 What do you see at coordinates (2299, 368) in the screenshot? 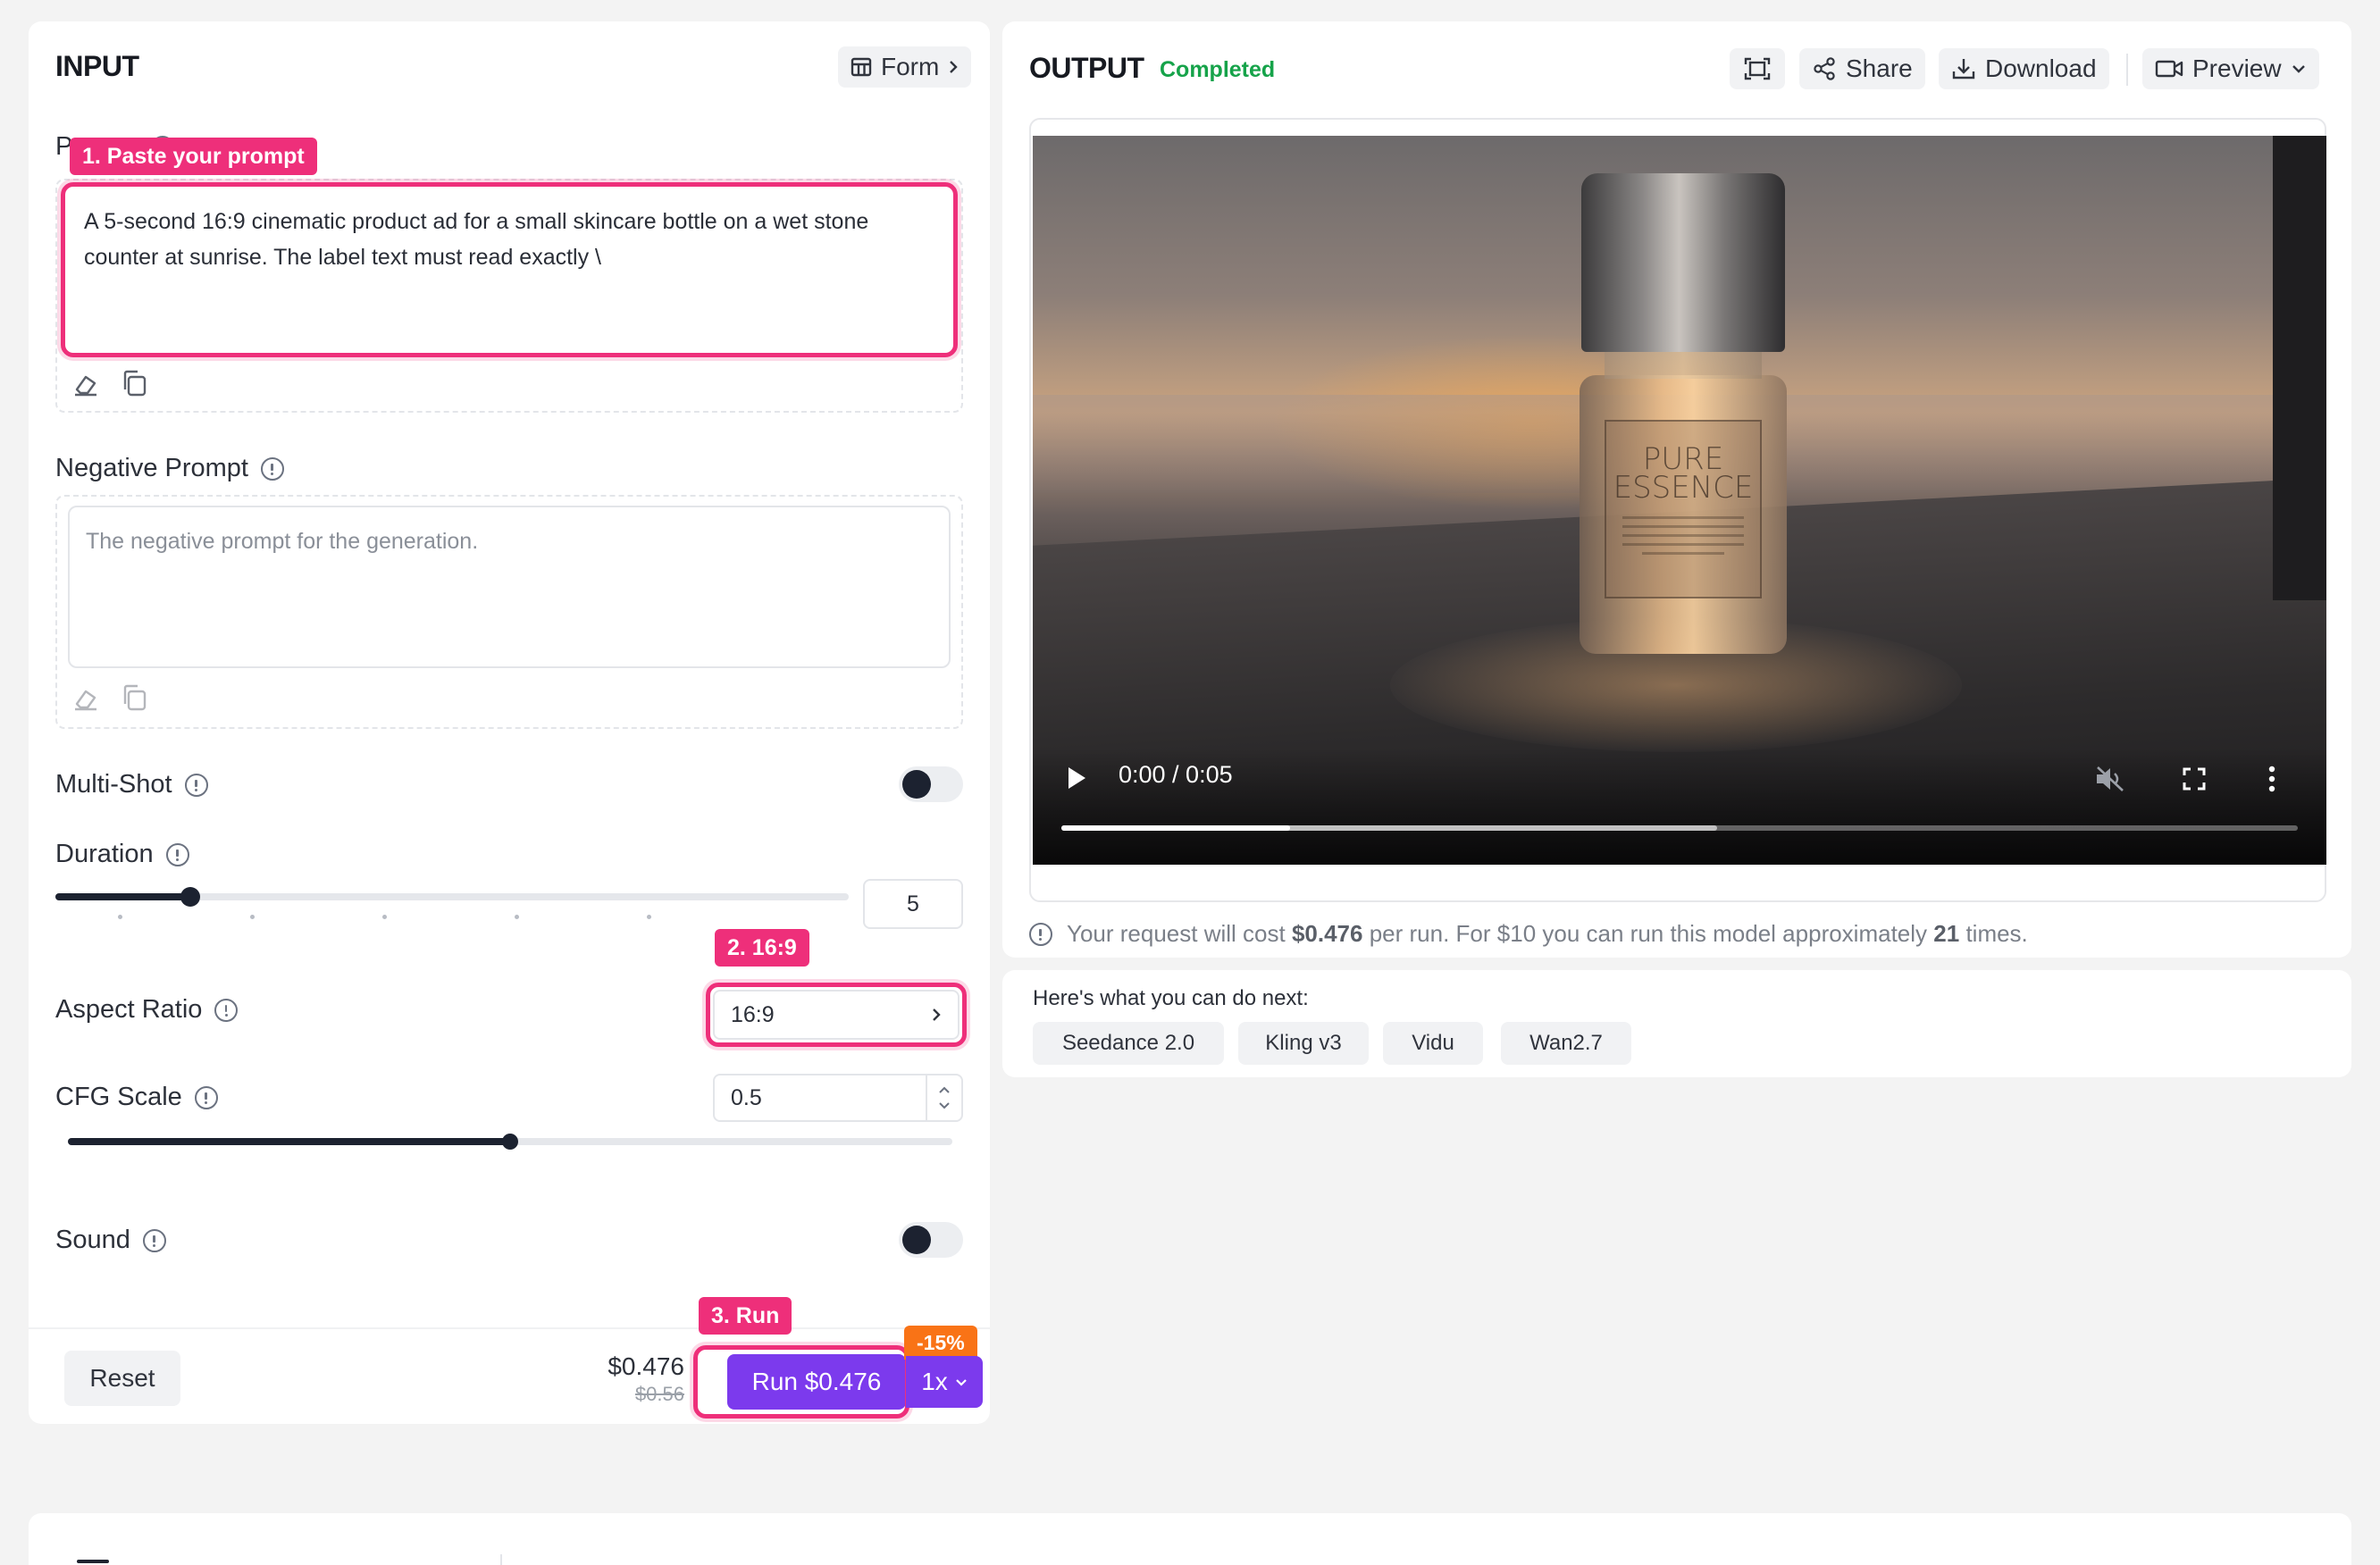
I see `video-background-wall` at bounding box center [2299, 368].